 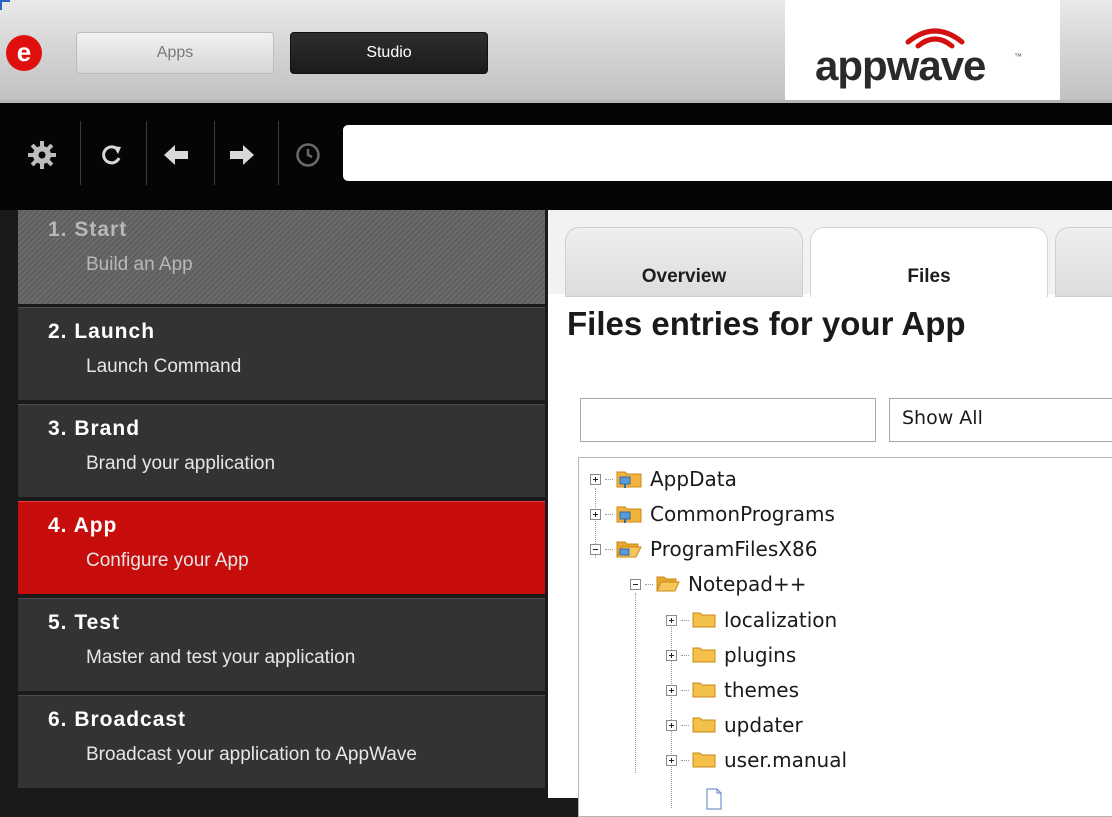 What do you see at coordinates (781, 620) in the screenshot?
I see `tree-node-label: localization` at bounding box center [781, 620].